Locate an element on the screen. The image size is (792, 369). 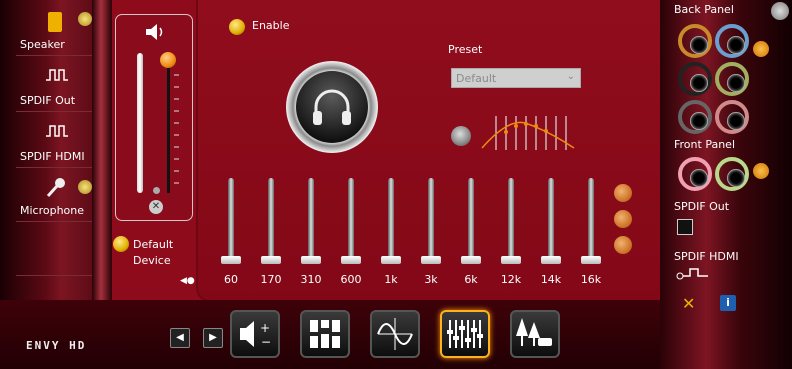
back-panel-title: Back Panel is located at coordinates (704, 9).